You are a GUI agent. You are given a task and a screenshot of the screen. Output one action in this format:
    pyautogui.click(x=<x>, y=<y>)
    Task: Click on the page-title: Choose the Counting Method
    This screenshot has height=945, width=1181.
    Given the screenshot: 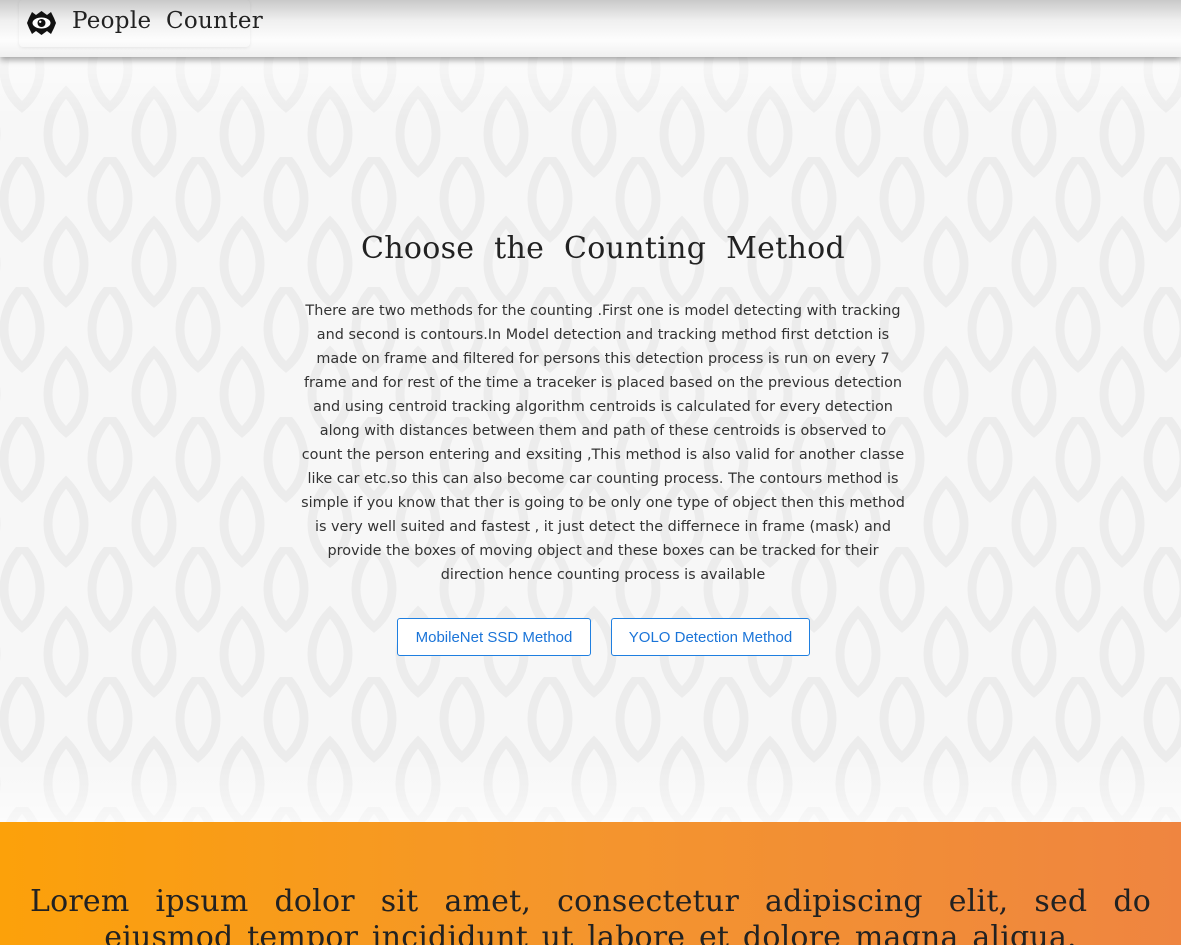 What is the action you would take?
    pyautogui.click(x=603, y=248)
    